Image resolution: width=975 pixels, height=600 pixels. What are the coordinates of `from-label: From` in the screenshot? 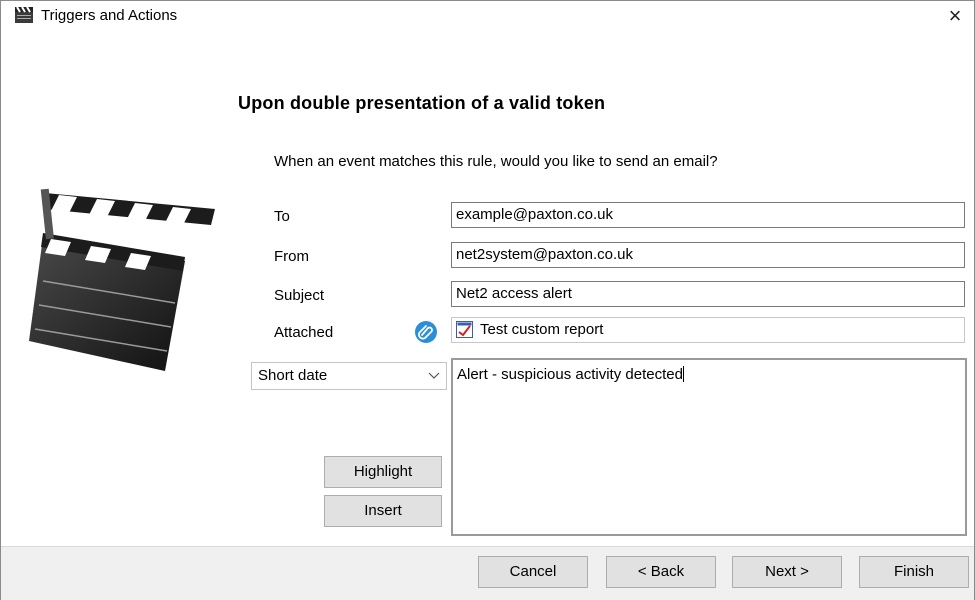 It's located at (291, 256).